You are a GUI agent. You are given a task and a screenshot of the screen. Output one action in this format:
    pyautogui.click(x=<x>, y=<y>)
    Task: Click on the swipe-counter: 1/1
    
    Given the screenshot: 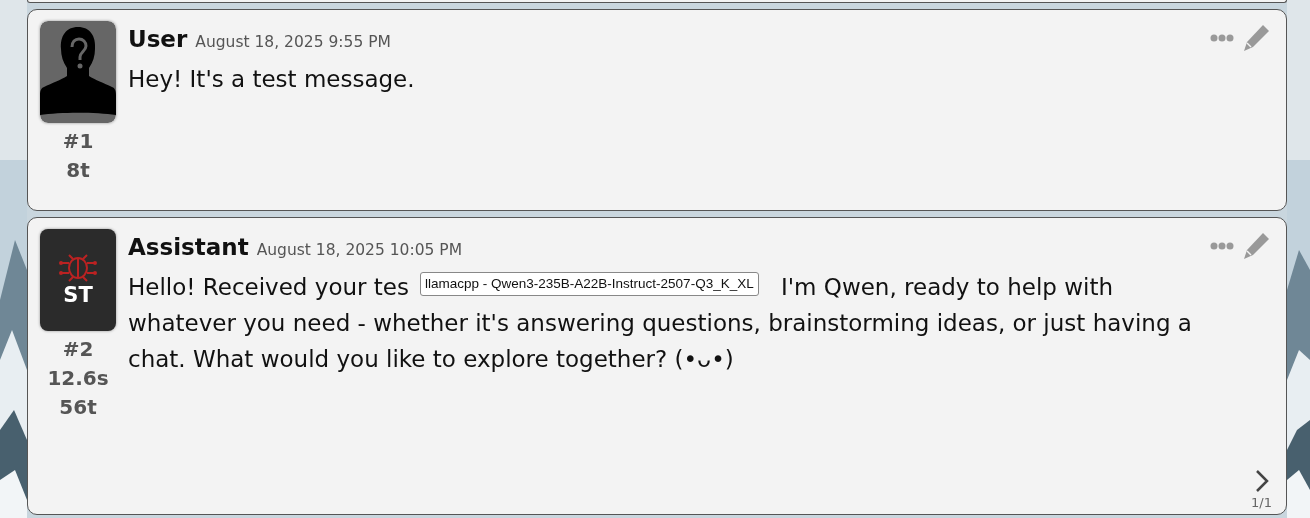 What is the action you would take?
    pyautogui.click(x=1261, y=502)
    